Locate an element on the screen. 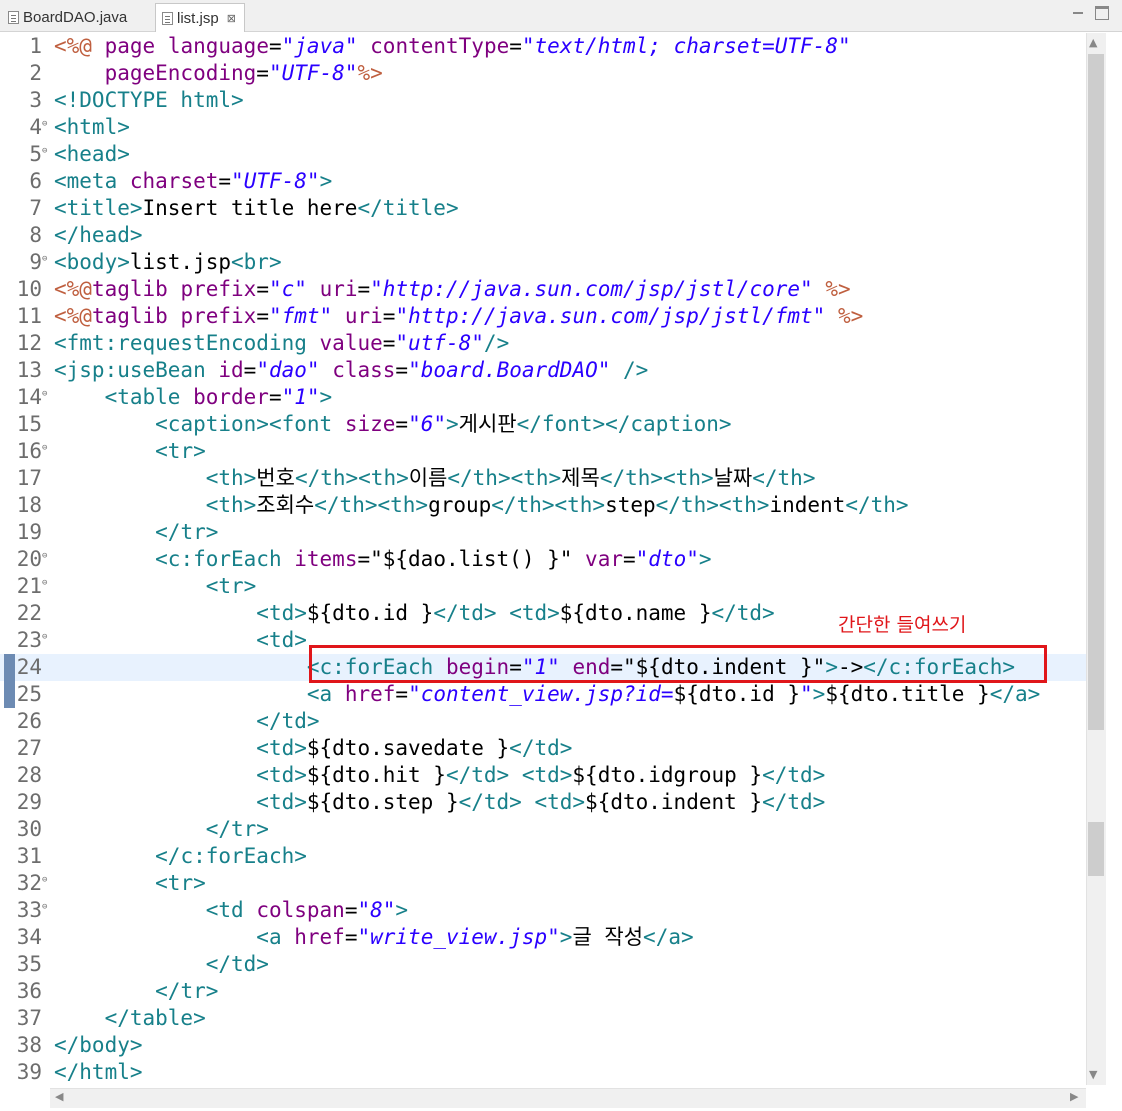 Image resolution: width=1122 pixels, height=1111 pixels. line-number: 6 is located at coordinates (35, 181).